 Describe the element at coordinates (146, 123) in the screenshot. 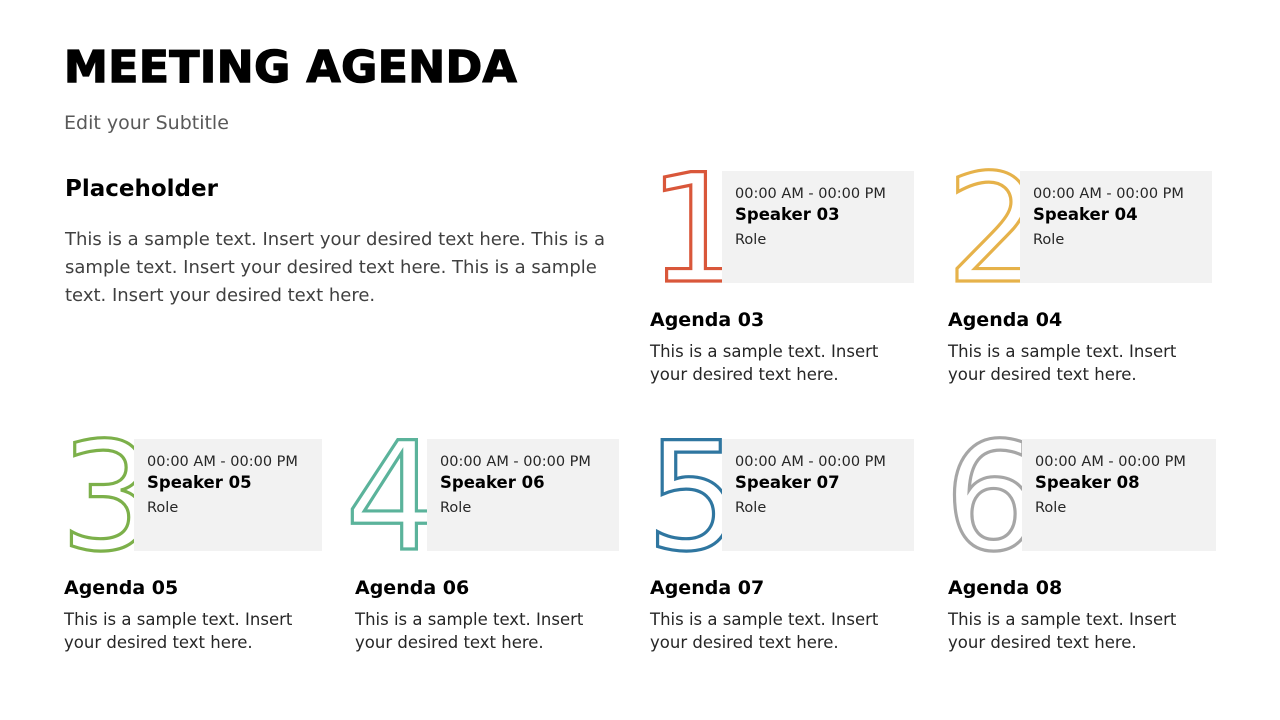

I see `page-subtitle: Edit your Subtitle` at that location.